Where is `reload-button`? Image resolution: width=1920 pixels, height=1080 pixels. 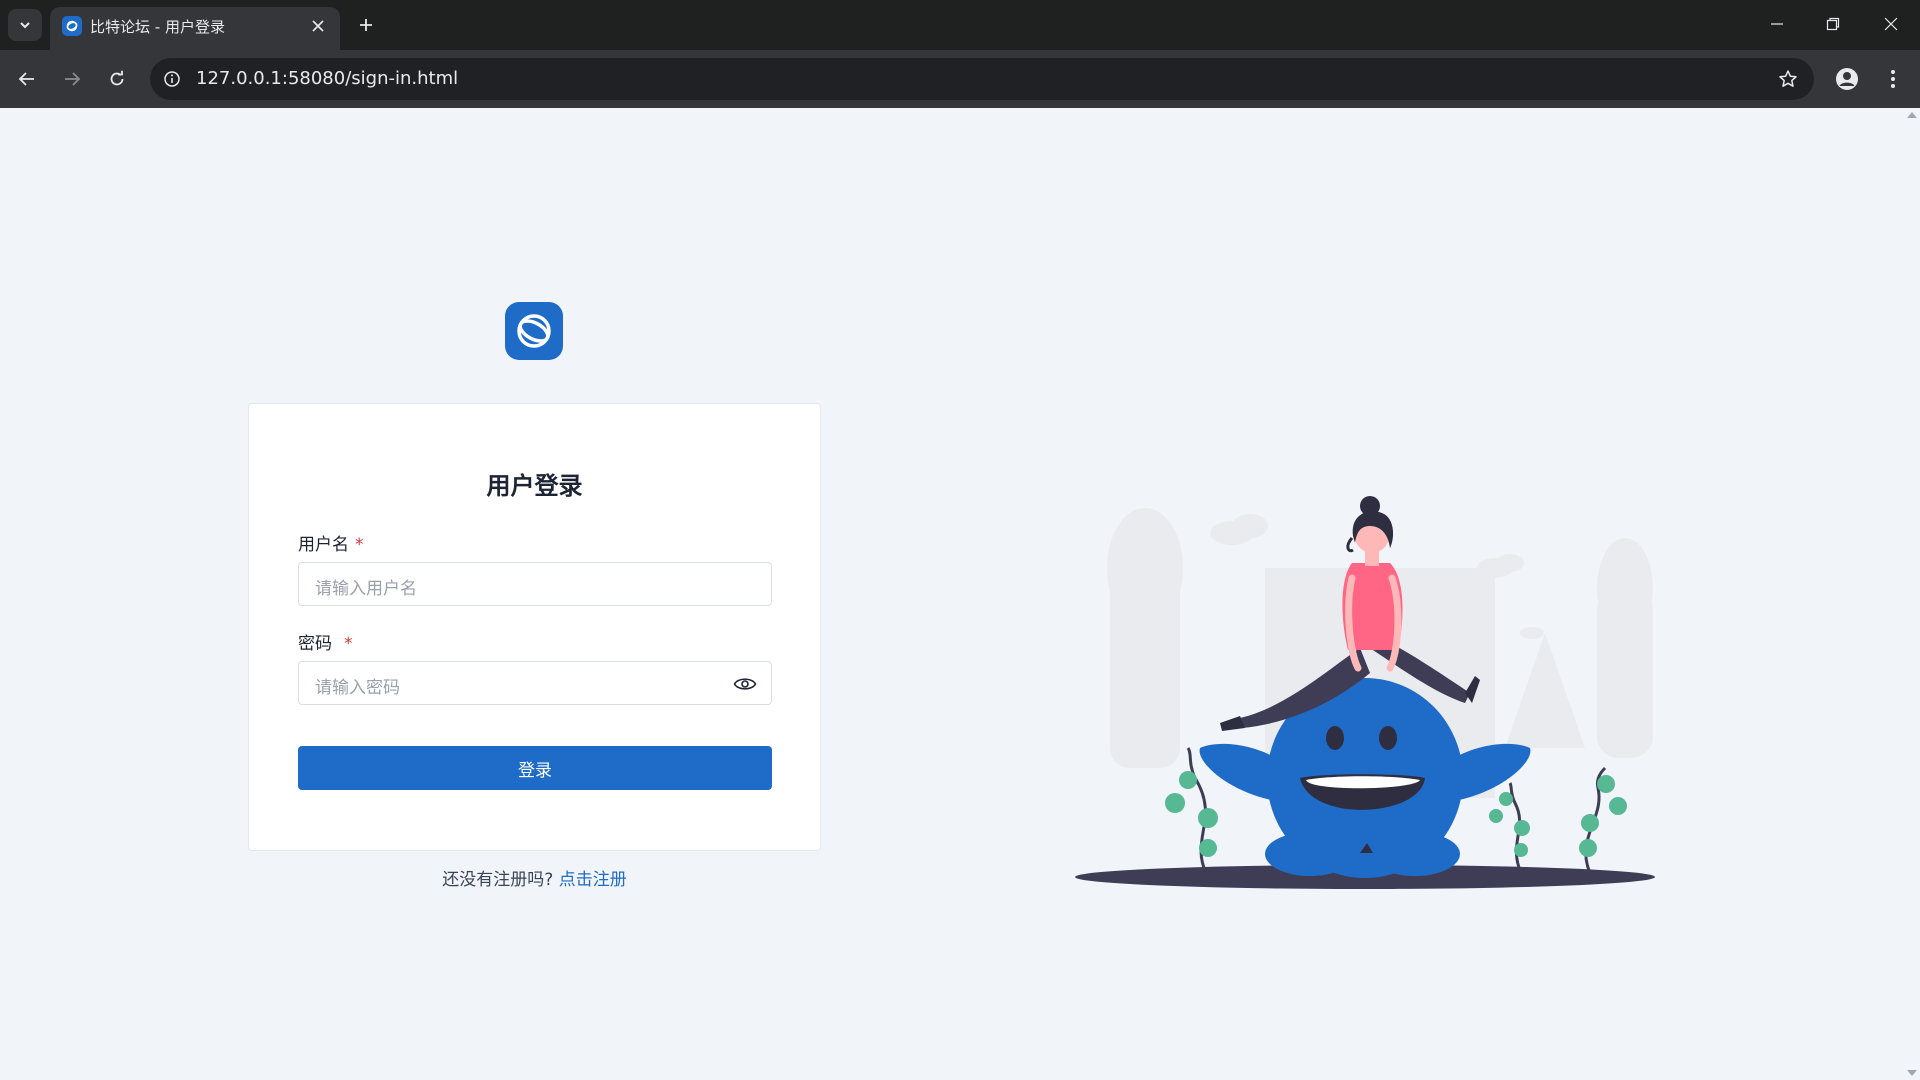 reload-button is located at coordinates (117, 79).